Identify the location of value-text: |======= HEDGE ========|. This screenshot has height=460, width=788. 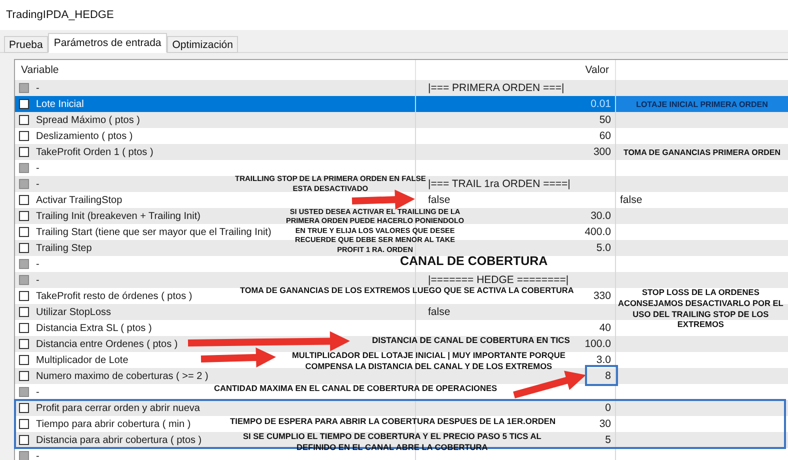
(498, 280).